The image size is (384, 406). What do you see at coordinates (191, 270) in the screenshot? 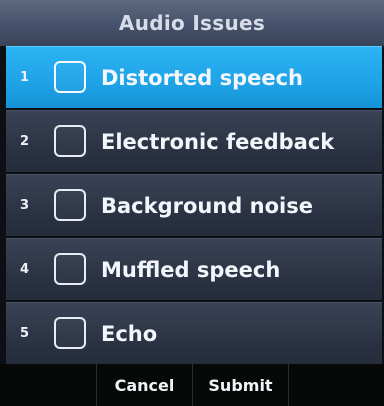
I see `item-label: Muffled speech` at bounding box center [191, 270].